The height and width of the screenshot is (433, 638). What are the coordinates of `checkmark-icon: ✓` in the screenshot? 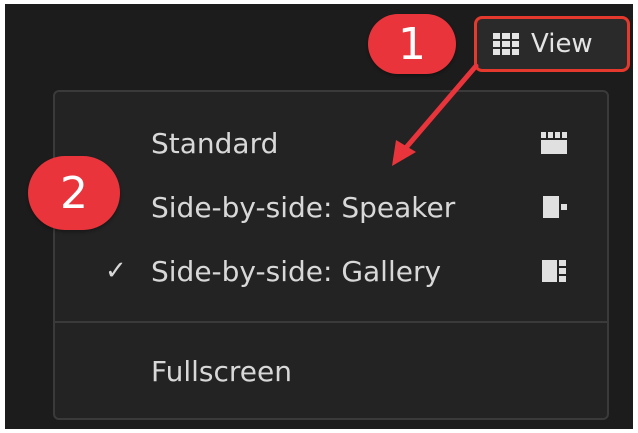 It's located at (116, 271).